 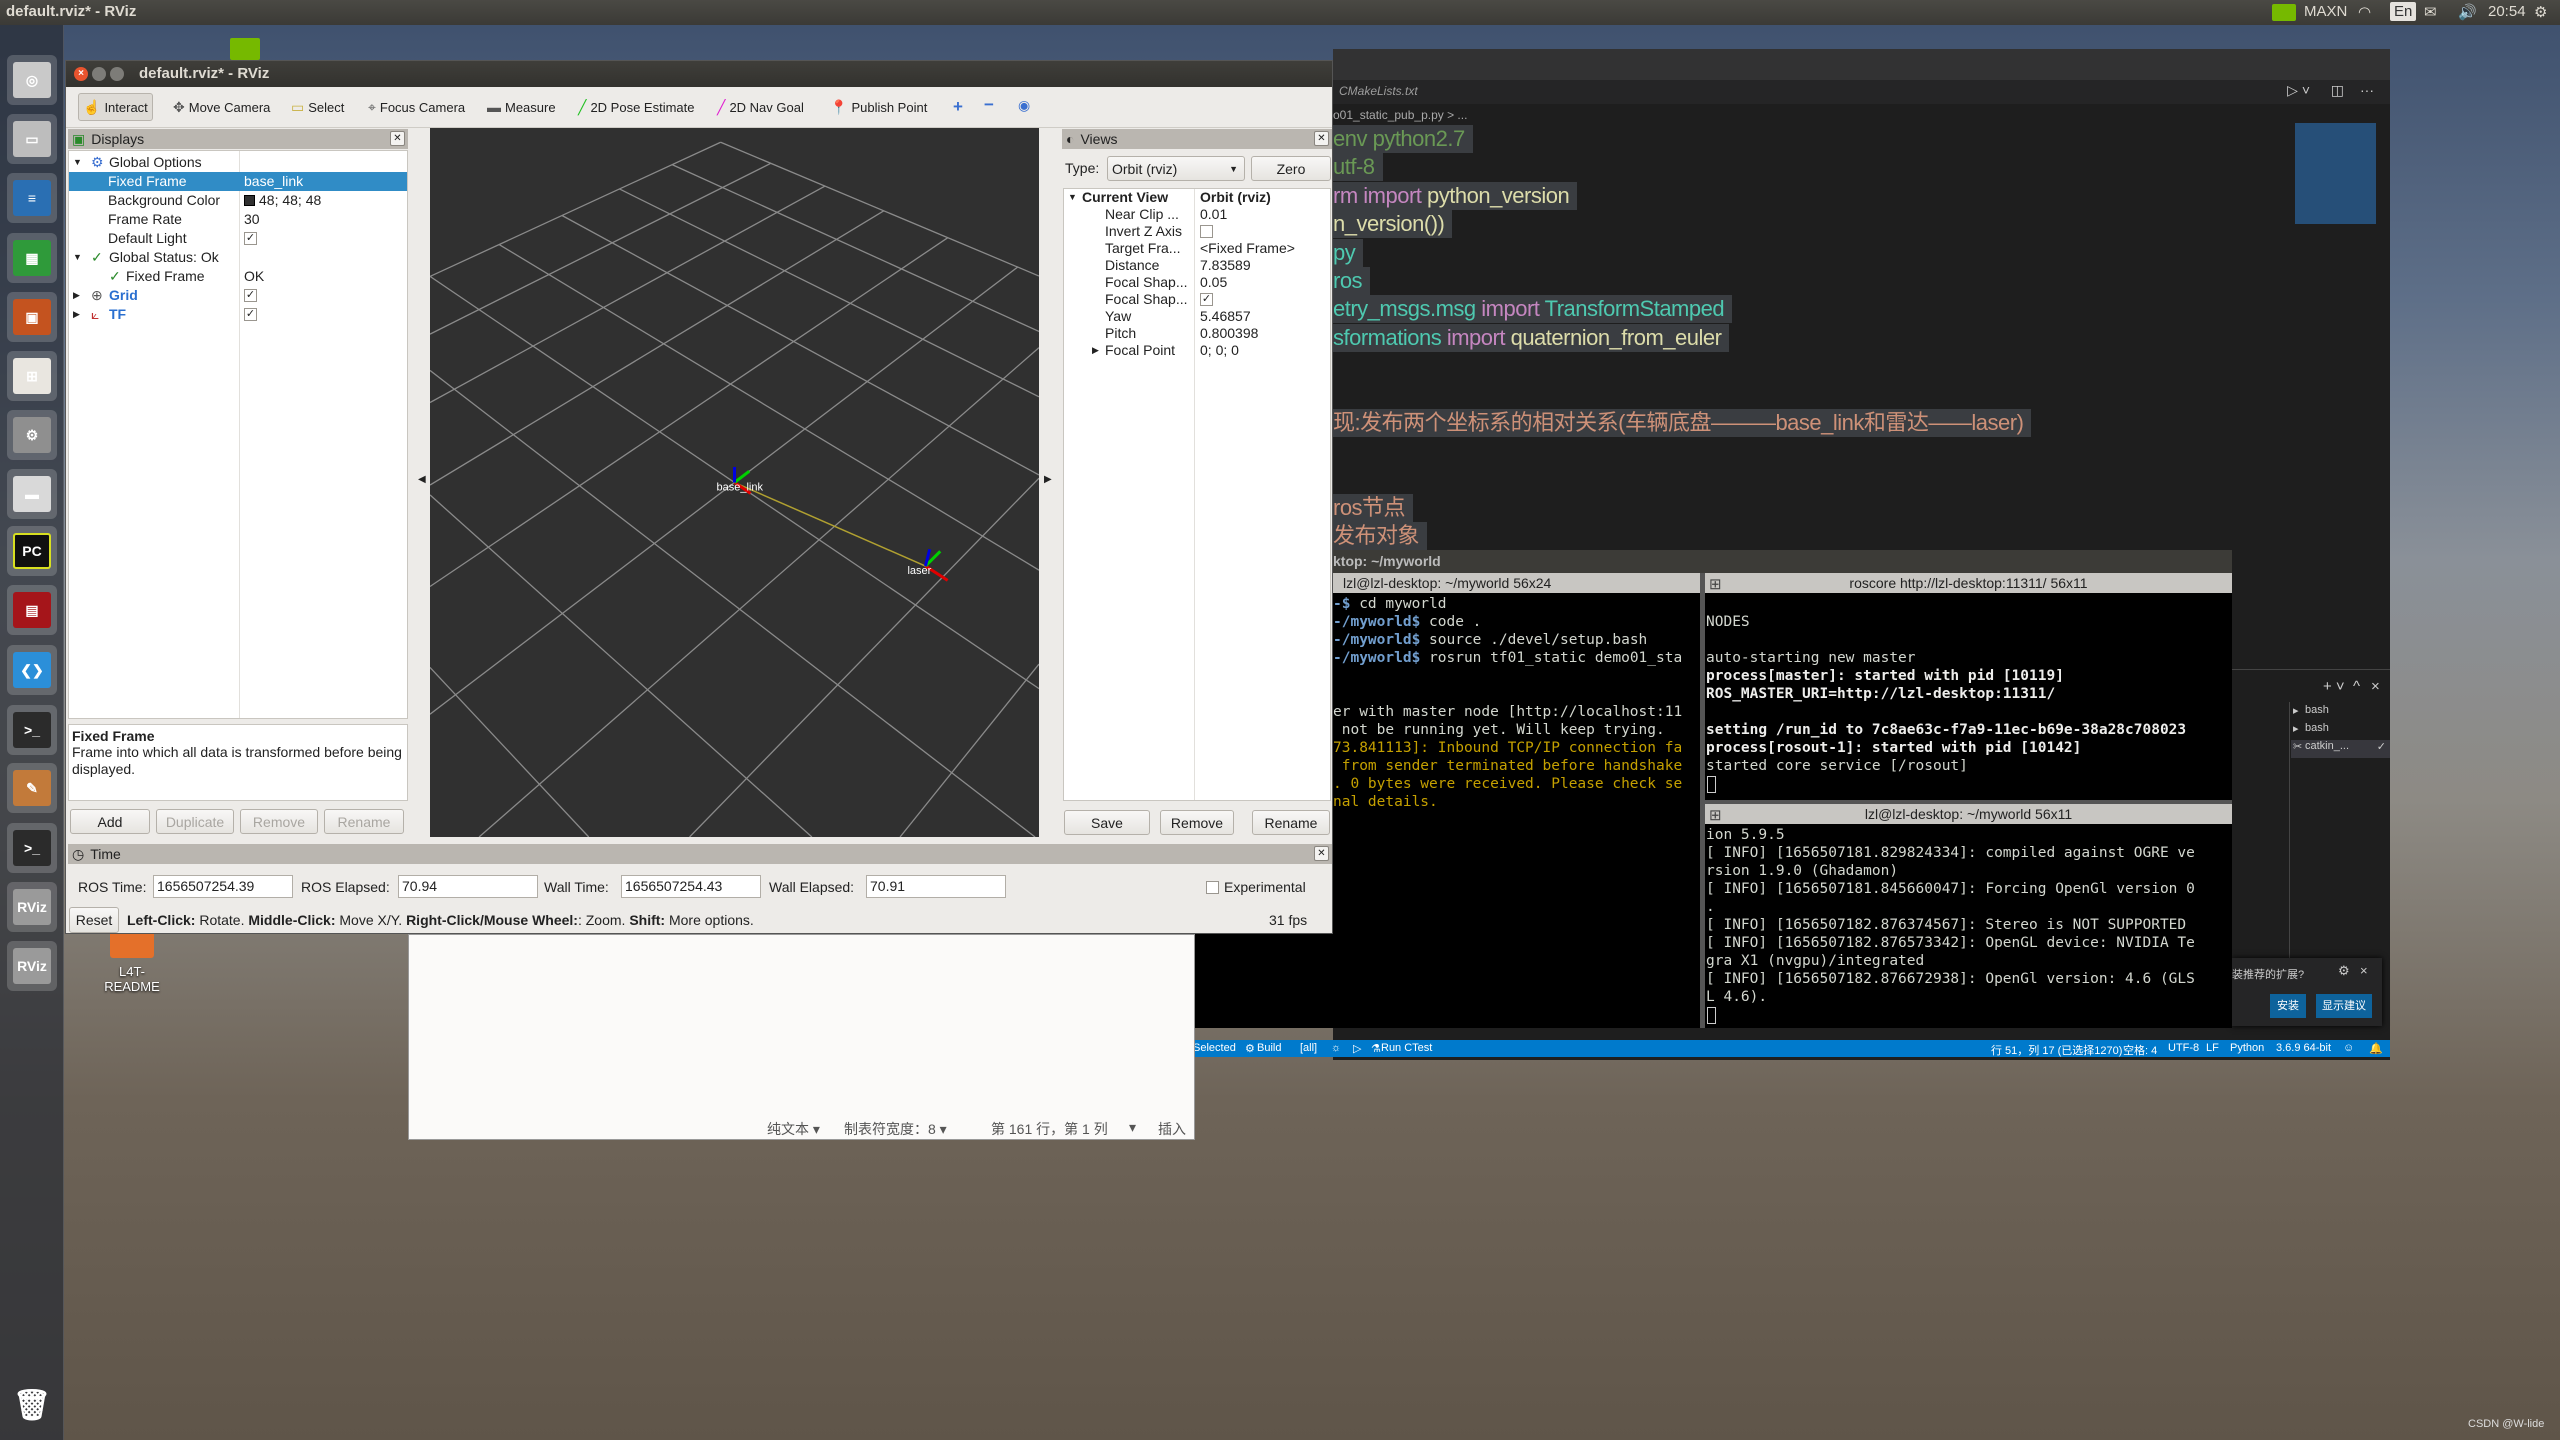 What do you see at coordinates (958, 107) in the screenshot?
I see `add-tool-icon: +` at bounding box center [958, 107].